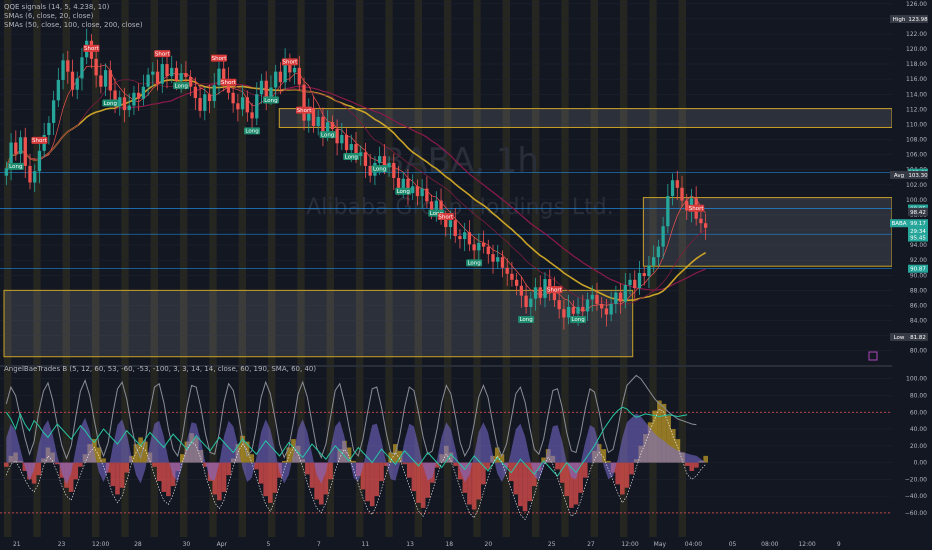  What do you see at coordinates (918, 213) in the screenshot?
I see `price-tag-value: 98.42` at bounding box center [918, 213].